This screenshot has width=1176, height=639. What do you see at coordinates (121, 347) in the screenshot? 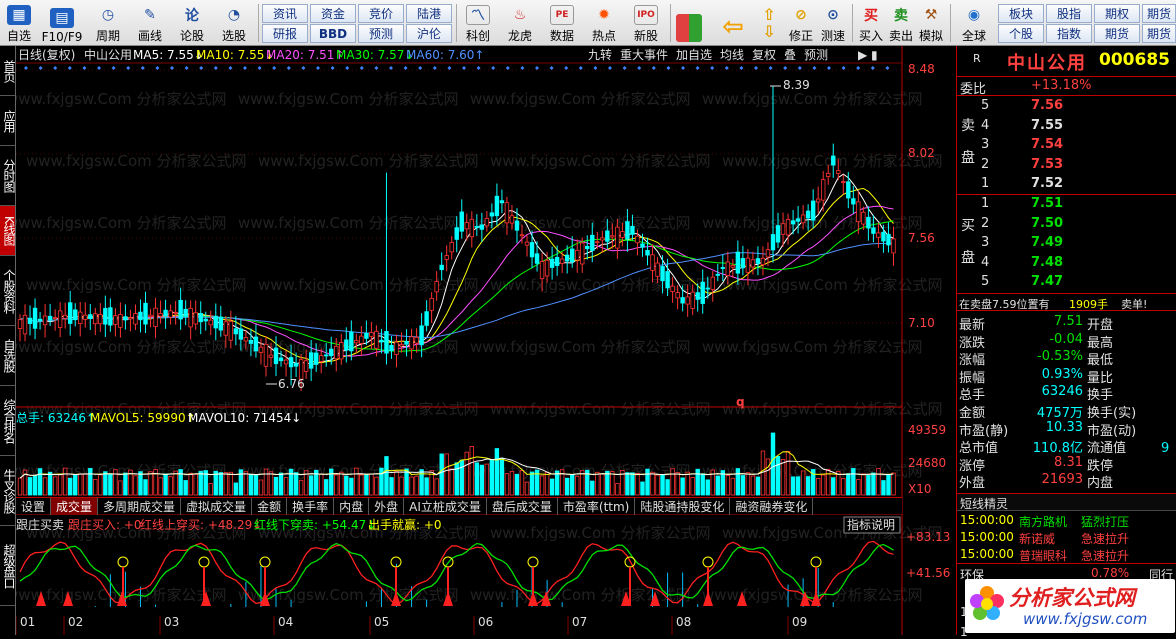
I see `watermark-text: www.fxjgsw.Com 分析家公式网` at bounding box center [121, 347].